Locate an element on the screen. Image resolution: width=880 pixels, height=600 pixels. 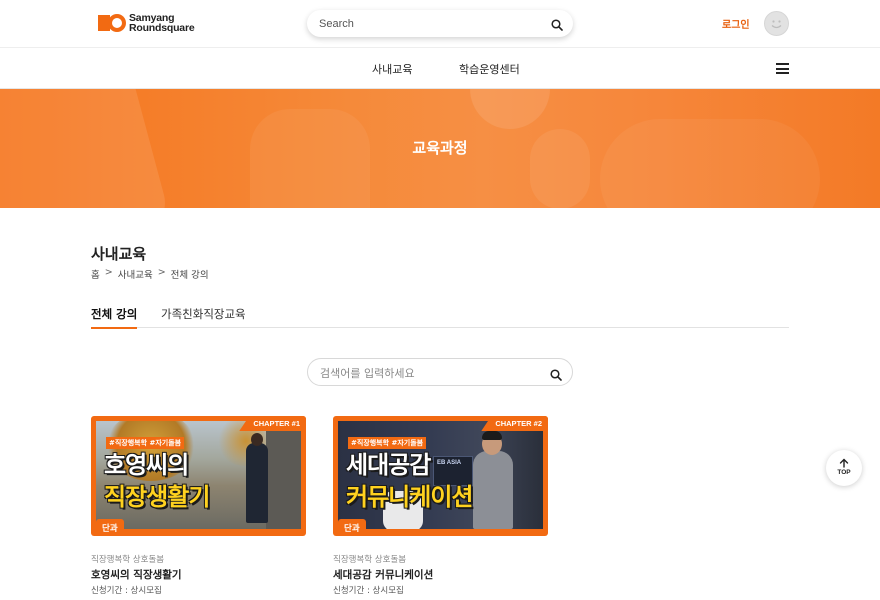
menu-icon is located at coordinates (782, 68).